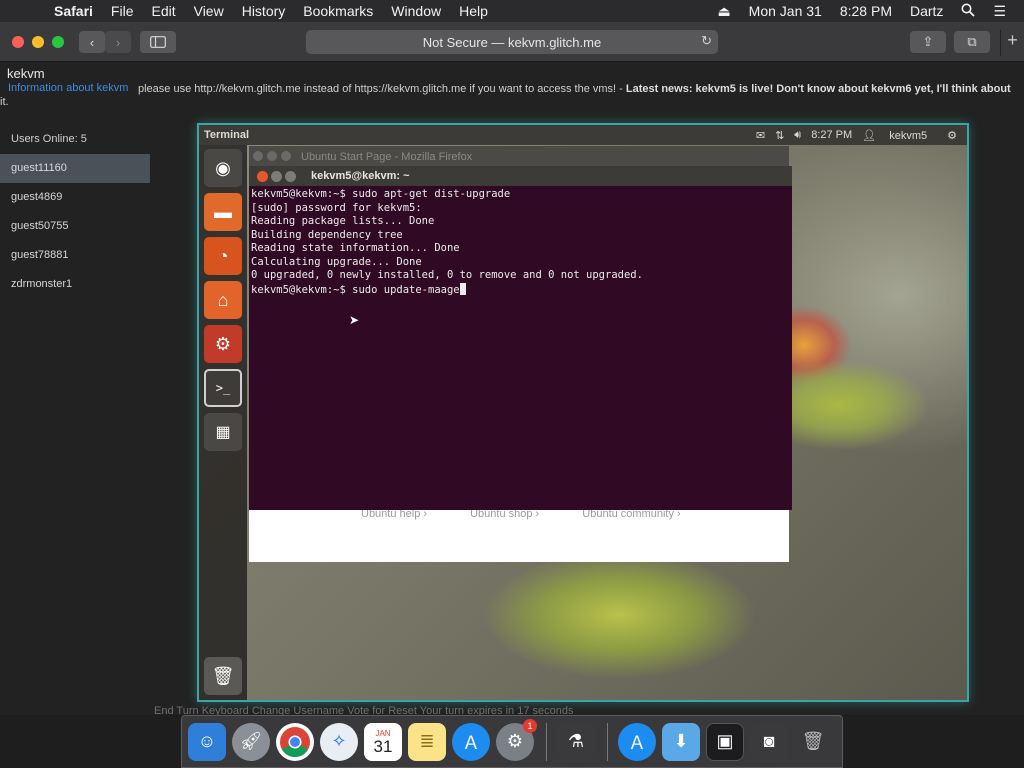 The height and width of the screenshot is (768, 1024). I want to click on prompt-text: kekvm5@kekvm:~$ sudo update-maage, so click(355, 289).